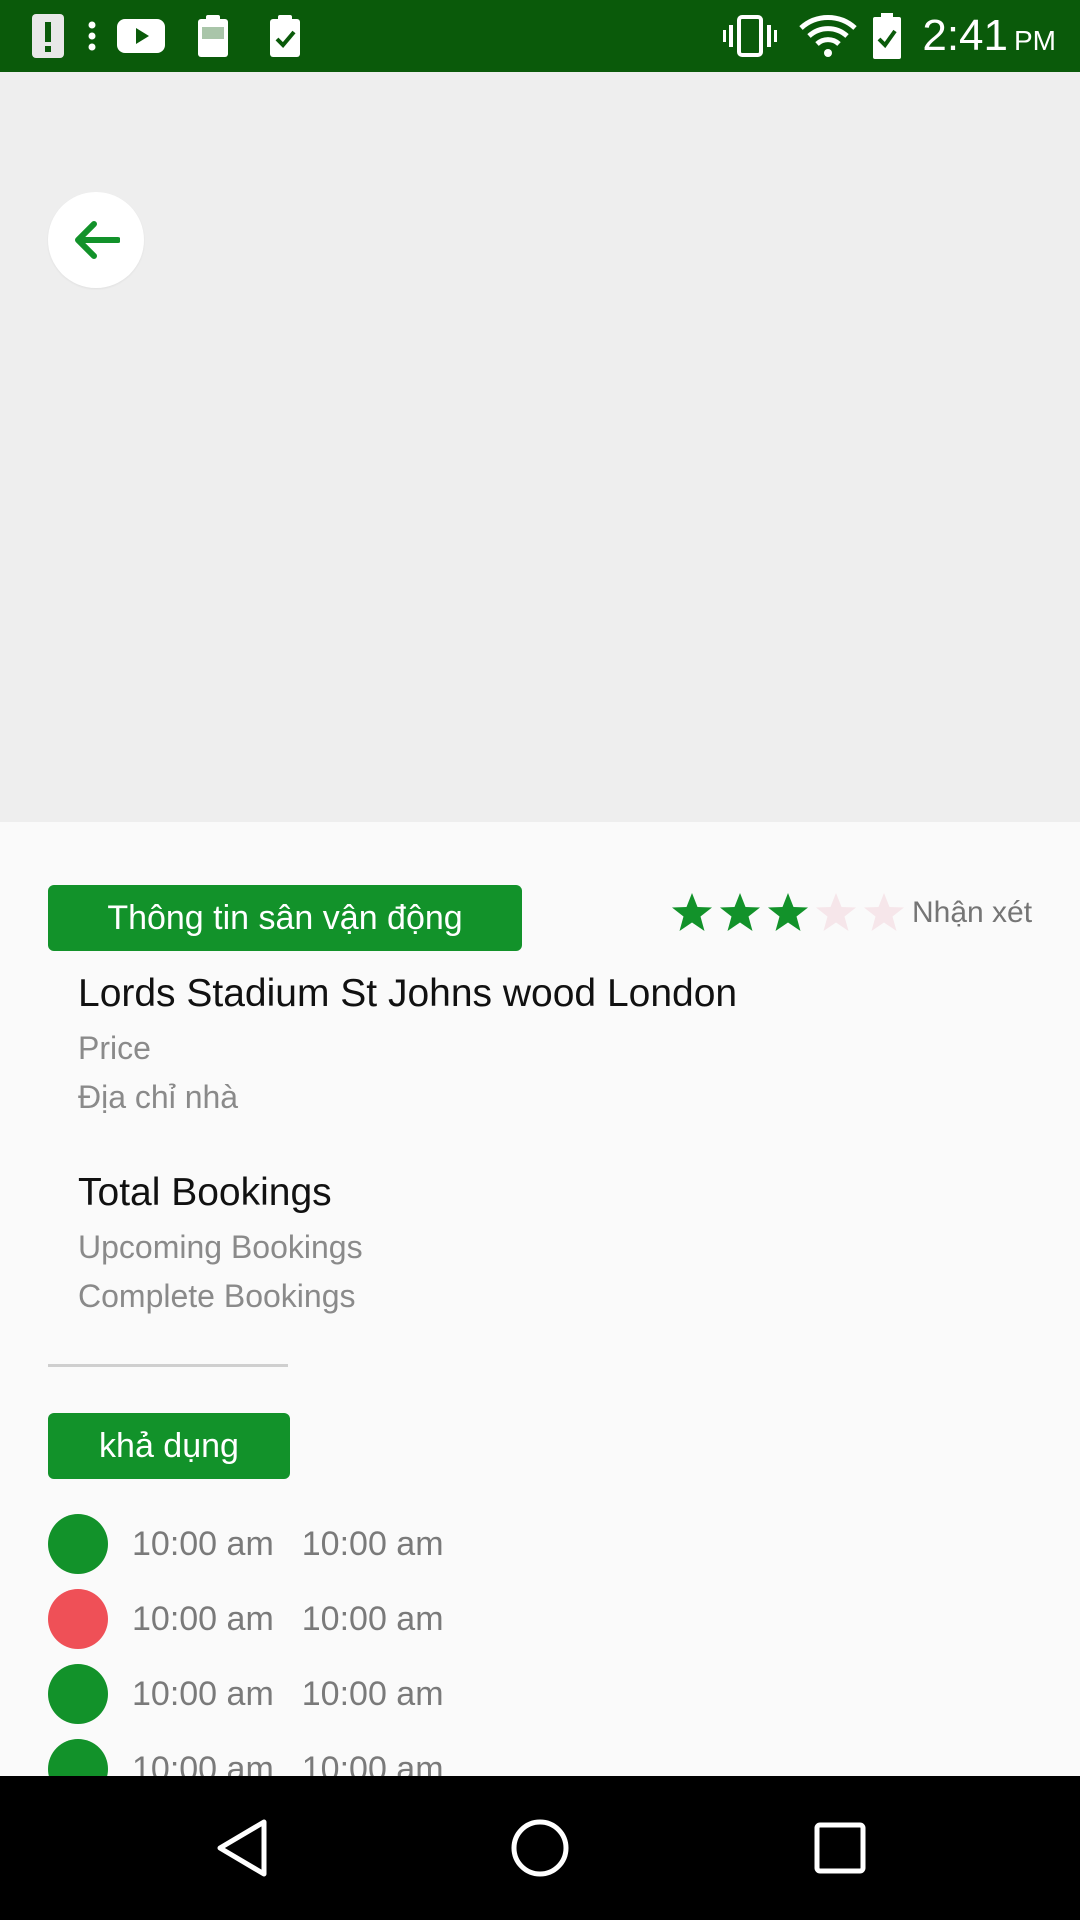 This screenshot has width=1080, height=1920. I want to click on arrow-back-icon, so click(97, 240).